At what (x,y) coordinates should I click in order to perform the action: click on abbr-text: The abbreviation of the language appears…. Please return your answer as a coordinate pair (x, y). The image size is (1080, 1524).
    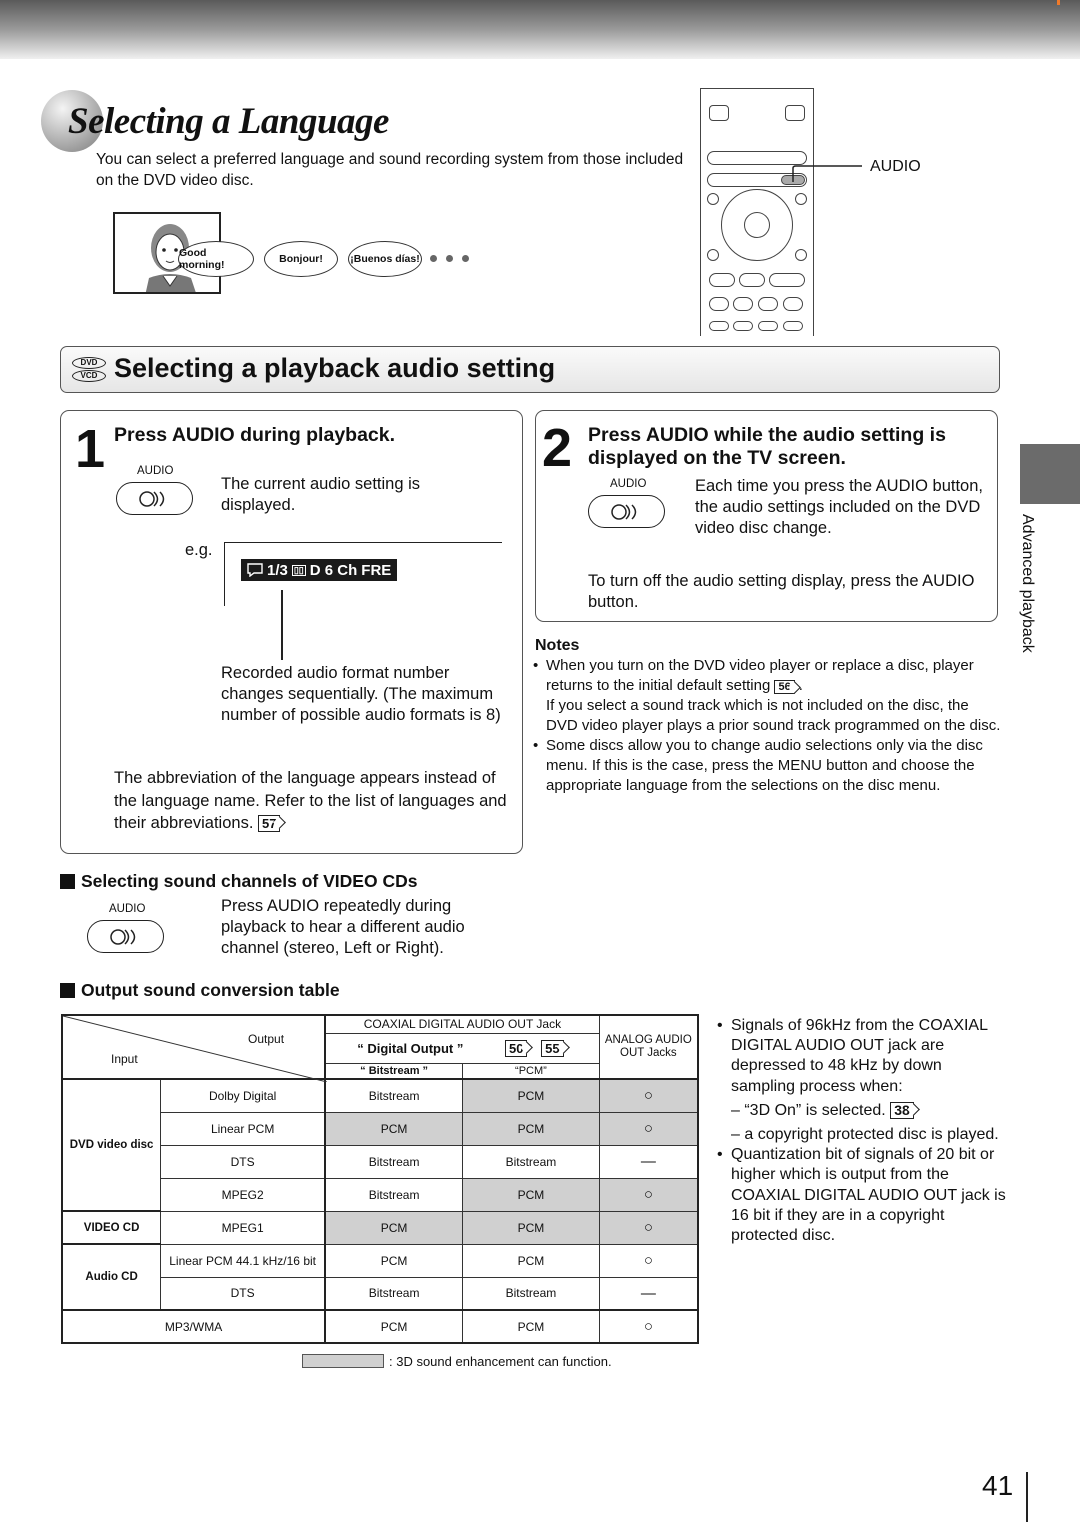
    Looking at the image, I should click on (310, 800).